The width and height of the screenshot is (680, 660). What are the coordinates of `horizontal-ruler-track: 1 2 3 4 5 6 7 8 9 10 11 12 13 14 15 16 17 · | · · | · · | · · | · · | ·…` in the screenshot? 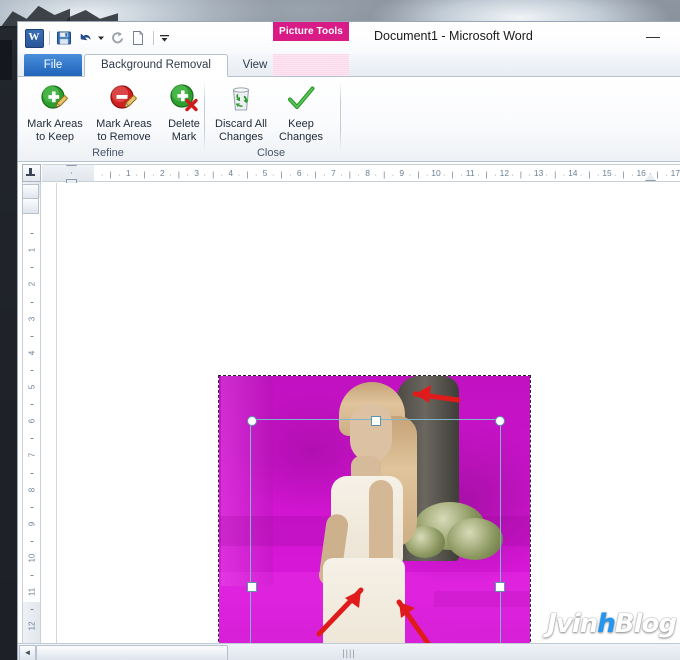 It's located at (361, 174).